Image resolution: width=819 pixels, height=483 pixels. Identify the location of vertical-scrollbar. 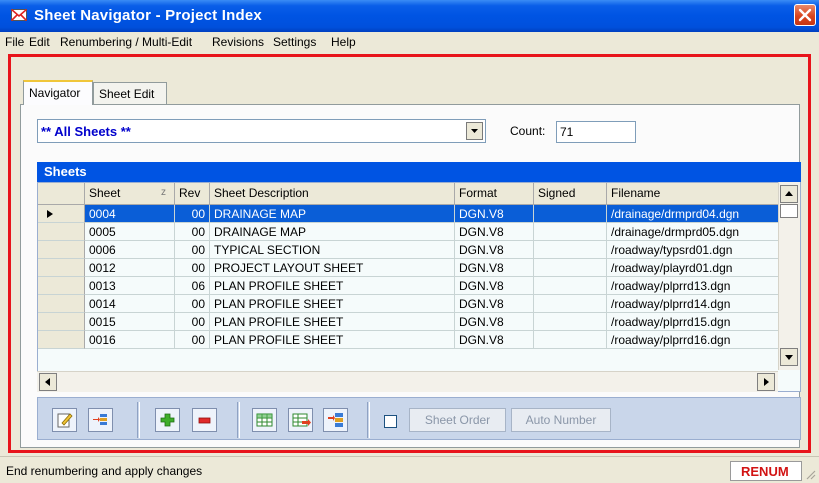
(789, 276).